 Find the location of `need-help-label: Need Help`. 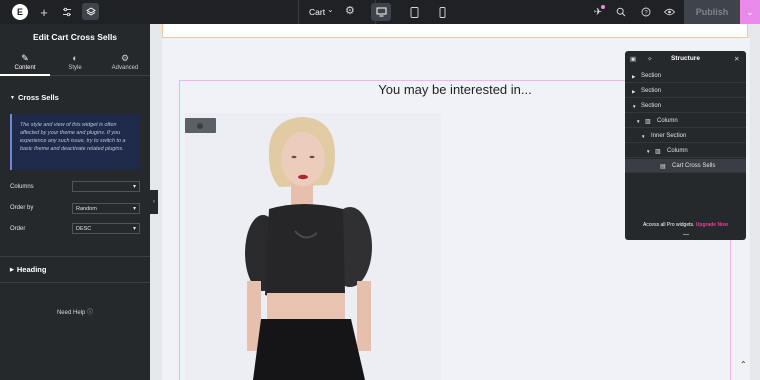

need-help-label: Need Help is located at coordinates (71, 313).